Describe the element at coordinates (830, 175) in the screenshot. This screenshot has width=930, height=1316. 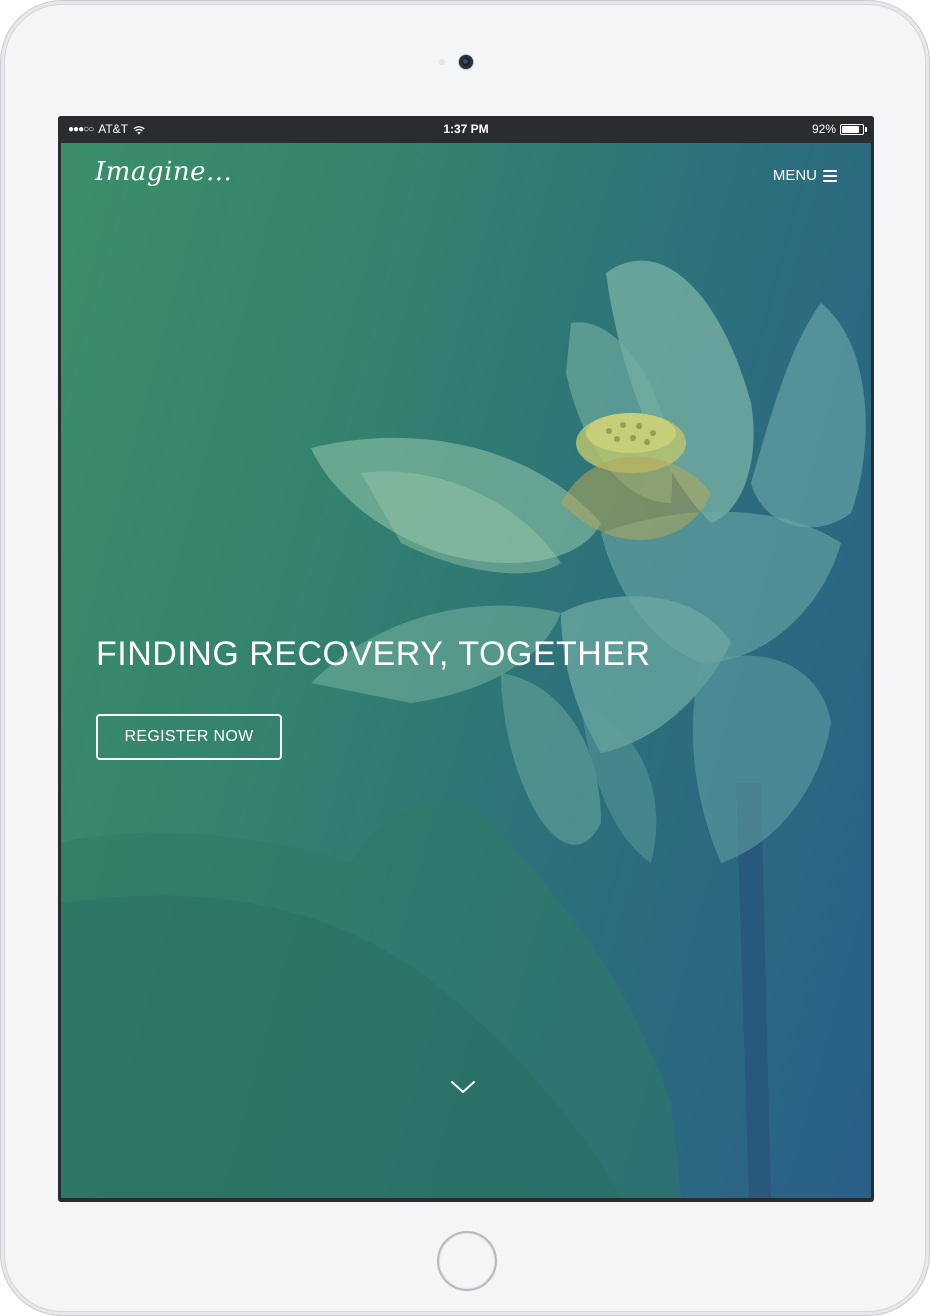
I see `hamburger-icon` at that location.